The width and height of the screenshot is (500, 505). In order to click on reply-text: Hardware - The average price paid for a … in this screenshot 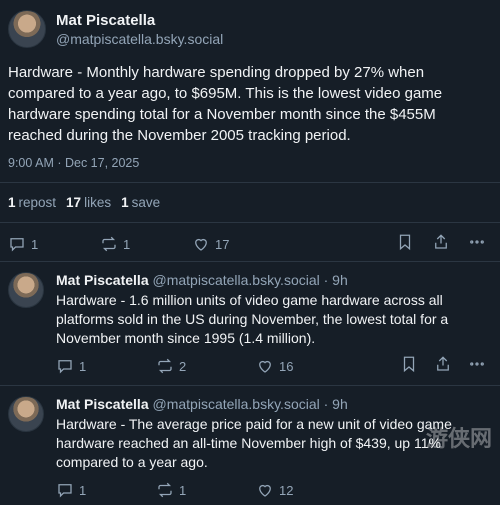, I will do `click(254, 443)`.